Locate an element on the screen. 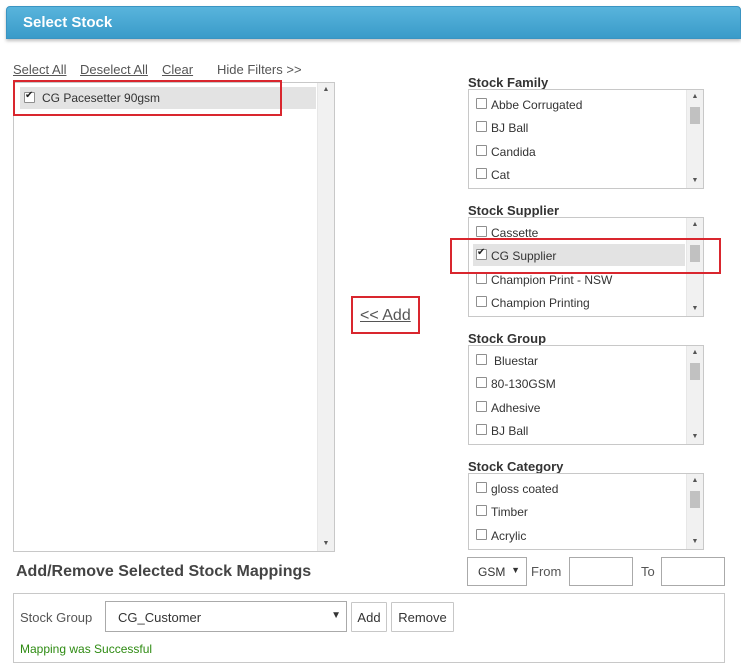 This screenshot has height=669, width=741. list-item-selected: CG Supplier is located at coordinates (579, 255).